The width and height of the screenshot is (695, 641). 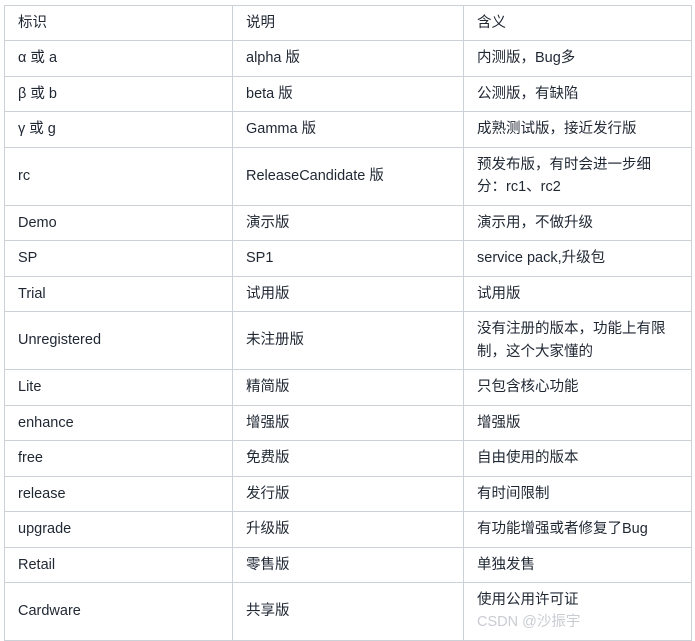 What do you see at coordinates (577, 529) in the screenshot?
I see `cell-meaning: 有功能增强或者修复了Bug` at bounding box center [577, 529].